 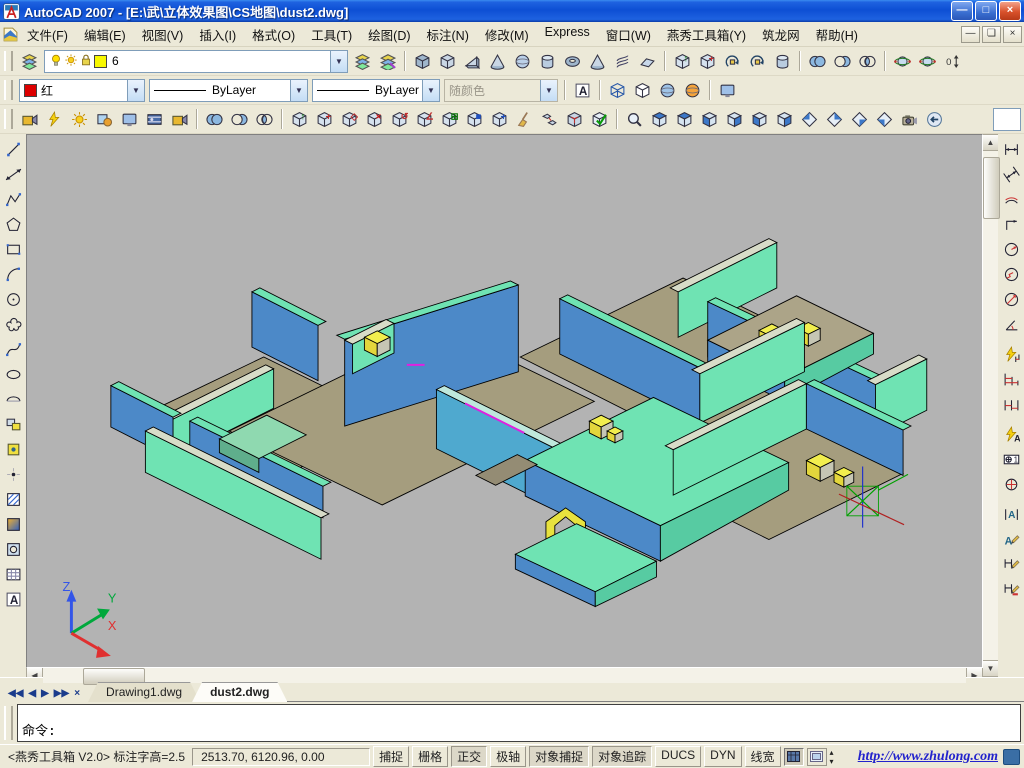 What do you see at coordinates (867, 61) in the screenshot?
I see `intersect-button` at bounding box center [867, 61].